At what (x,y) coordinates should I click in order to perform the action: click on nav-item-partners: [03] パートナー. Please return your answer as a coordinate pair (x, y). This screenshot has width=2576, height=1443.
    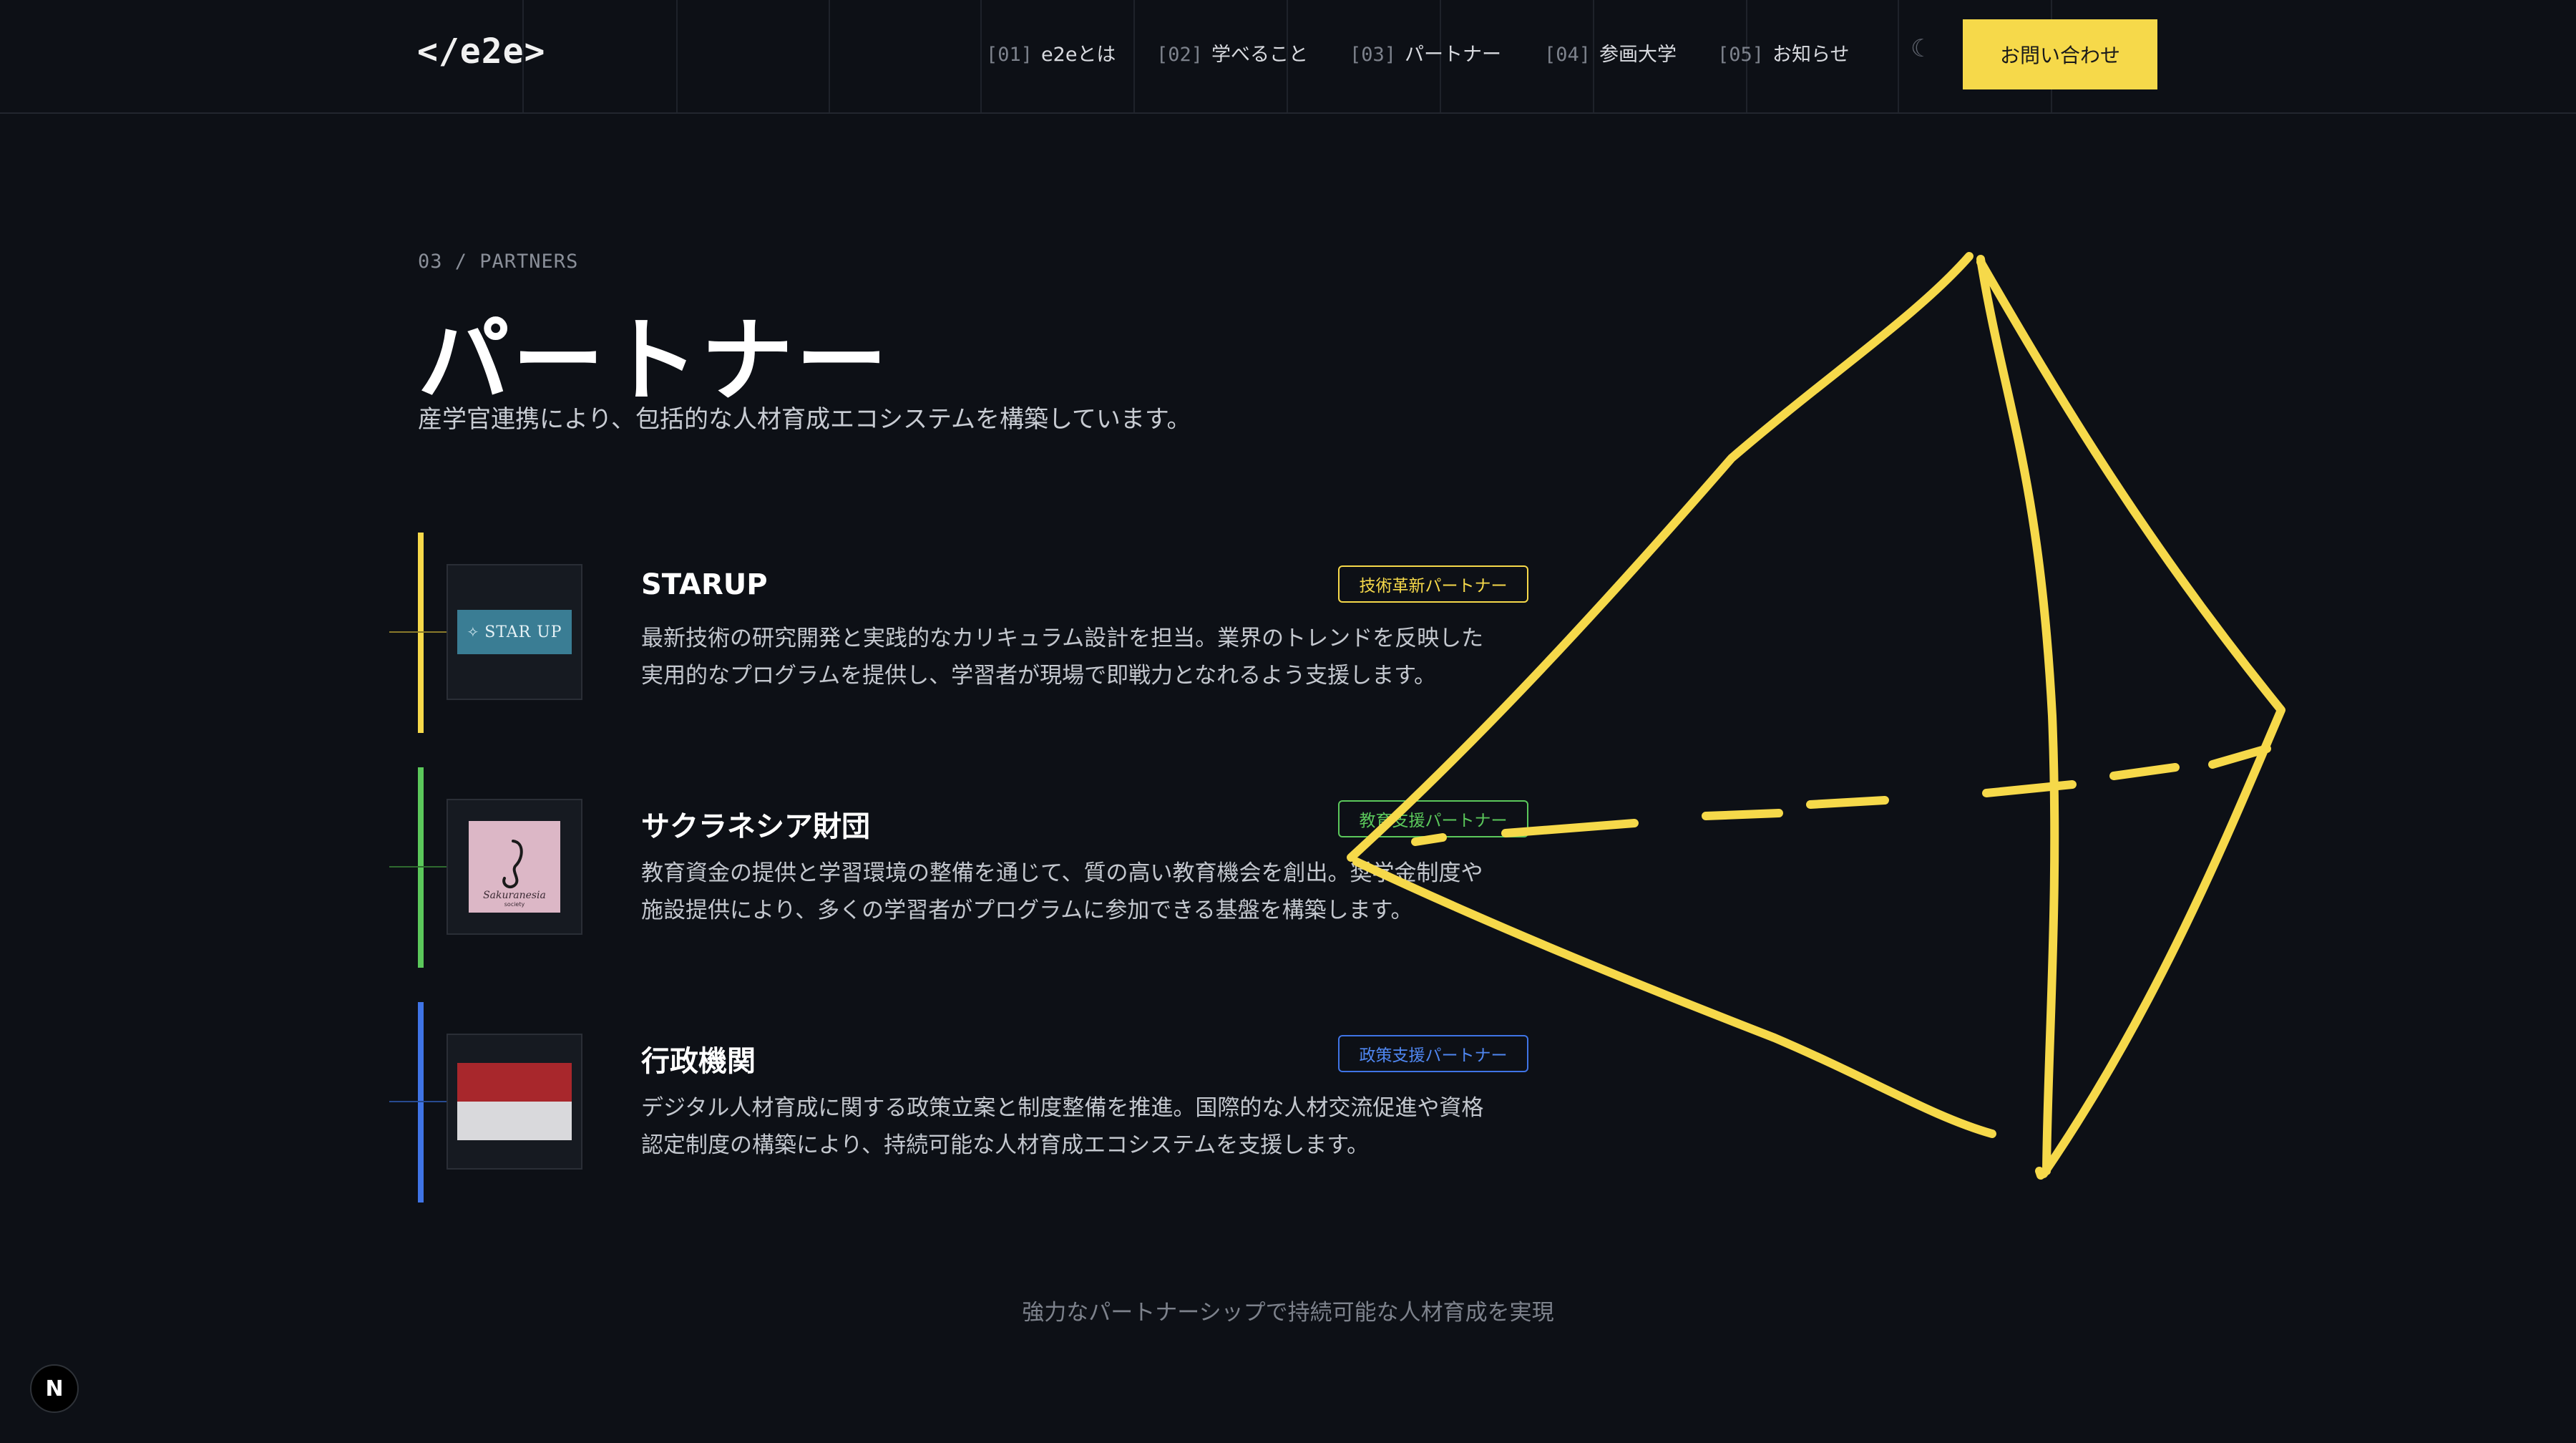
    Looking at the image, I should click on (1425, 53).